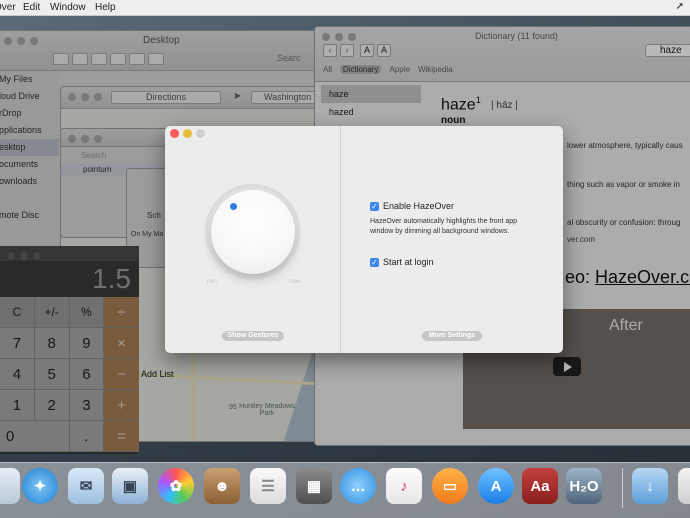 Image resolution: width=690 pixels, height=518 pixels. Describe the element at coordinates (584, 486) in the screenshot. I see `dock-hazeover-icon: H₂O` at that location.